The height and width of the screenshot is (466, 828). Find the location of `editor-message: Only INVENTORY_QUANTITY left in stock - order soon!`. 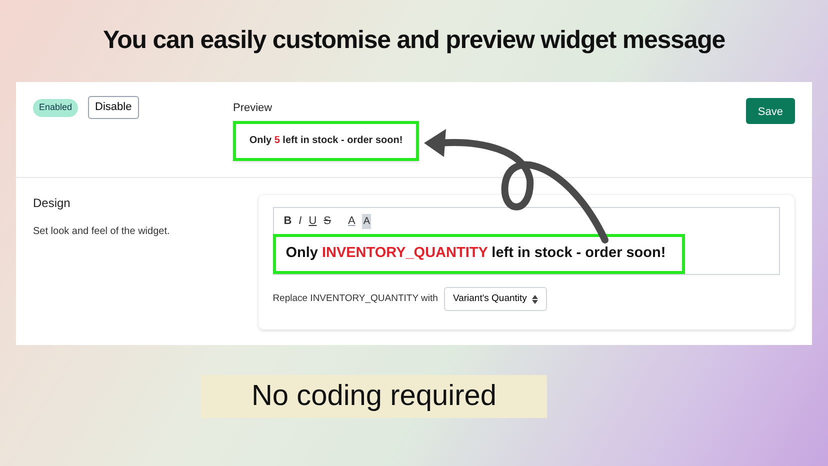

editor-message: Only INVENTORY_QUANTITY left in stock - order soon! is located at coordinates (478, 254).